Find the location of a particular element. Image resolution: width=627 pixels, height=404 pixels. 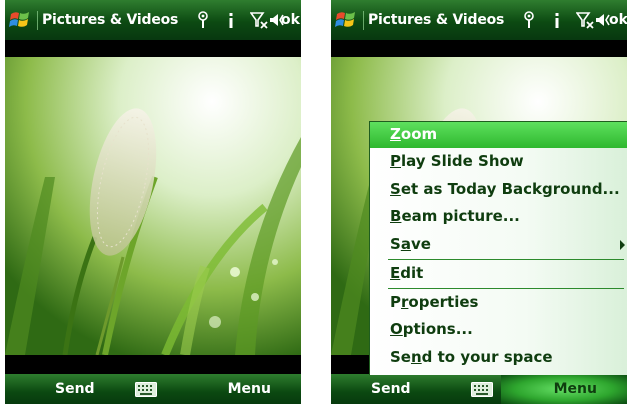

menu-item-send-to-your-space: Send to your space is located at coordinates (498, 358).